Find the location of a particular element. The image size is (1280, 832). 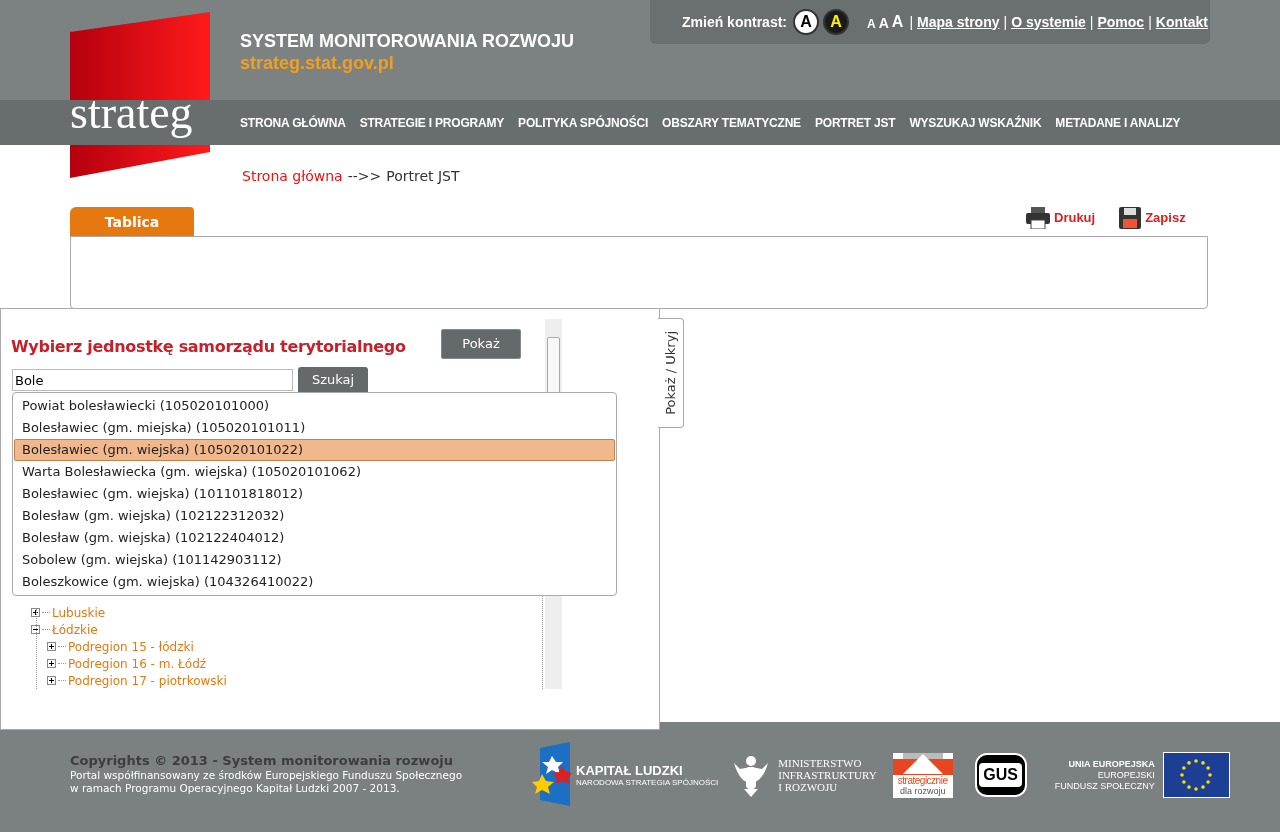

site-title: SYSTEM MONITOROWANIA ROZWOJU is located at coordinates (407, 41).